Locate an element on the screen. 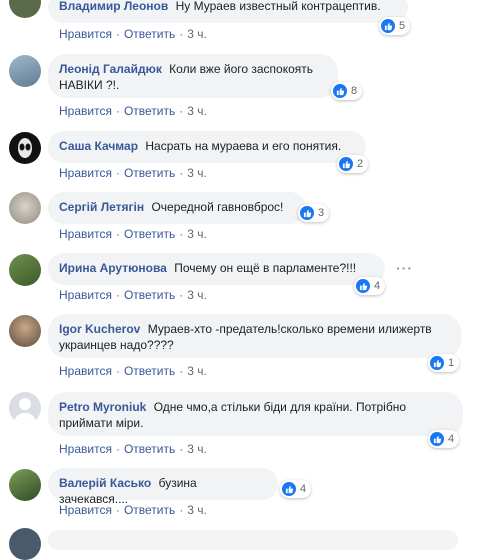  comment-author: Валерій Касько is located at coordinates (105, 483).